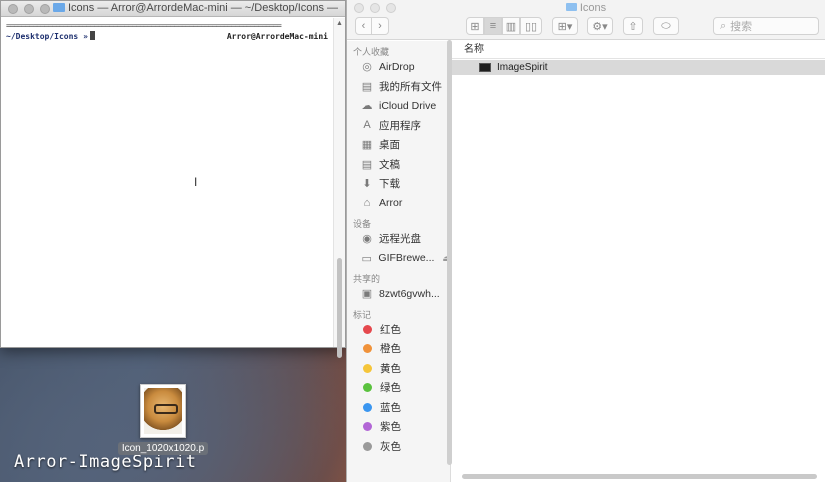 This screenshot has width=825, height=482. Describe the element at coordinates (363, 26) in the screenshot. I see `back-button: ‹` at that location.